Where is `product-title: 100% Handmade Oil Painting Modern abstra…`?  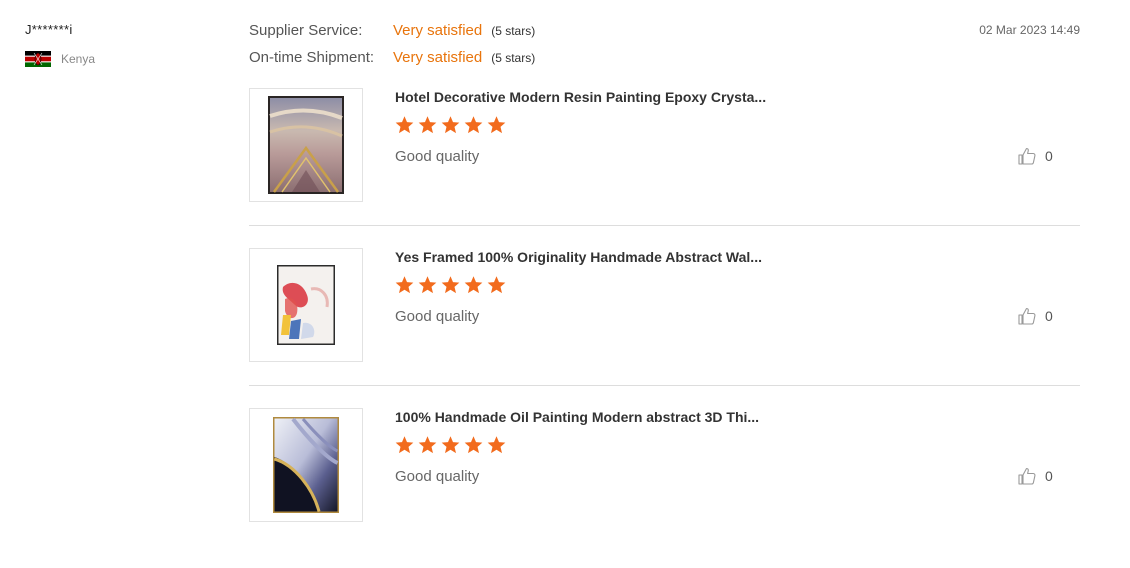
product-title: 100% Handmade Oil Painting Modern abstra… is located at coordinates (577, 417).